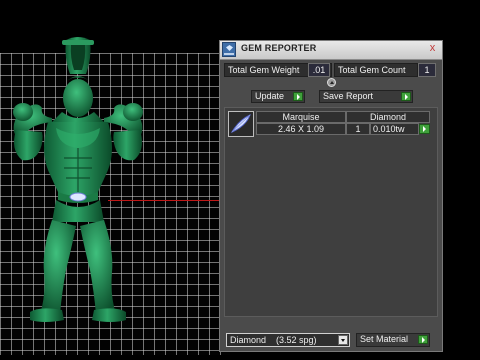 Image resolution: width=480 pixels, height=360 pixels. Describe the element at coordinates (331, 82) in the screenshot. I see `expand-icon` at that location.